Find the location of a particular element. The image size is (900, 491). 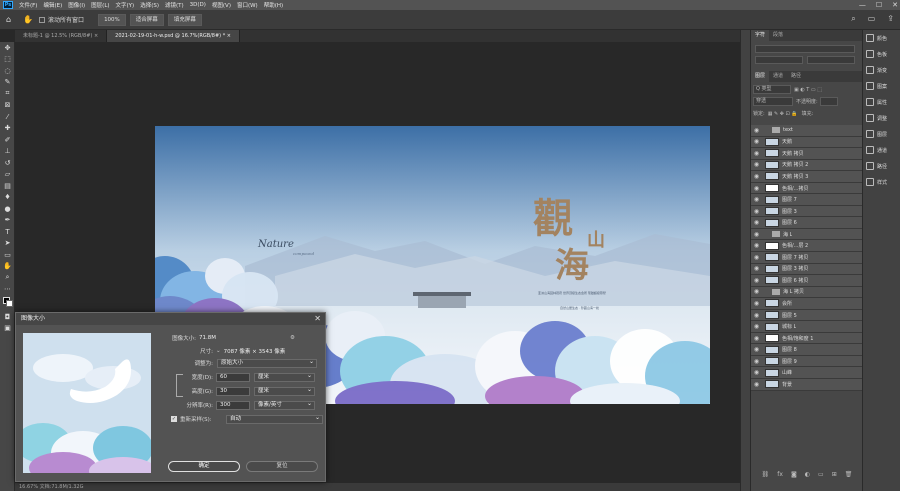

layer-name: 天鹅 拷贝 2 is located at coordinates (795, 164).